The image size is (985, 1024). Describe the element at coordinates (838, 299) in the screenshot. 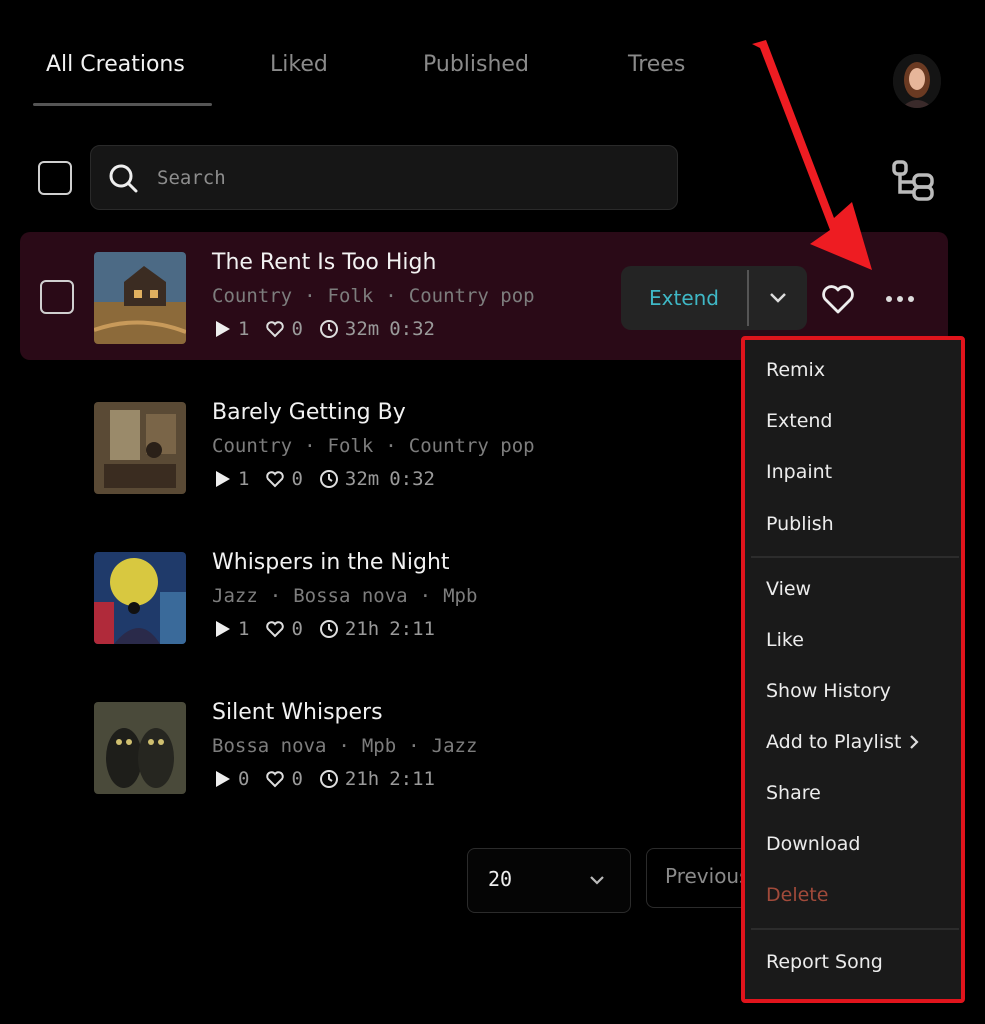

I see `like-button` at that location.